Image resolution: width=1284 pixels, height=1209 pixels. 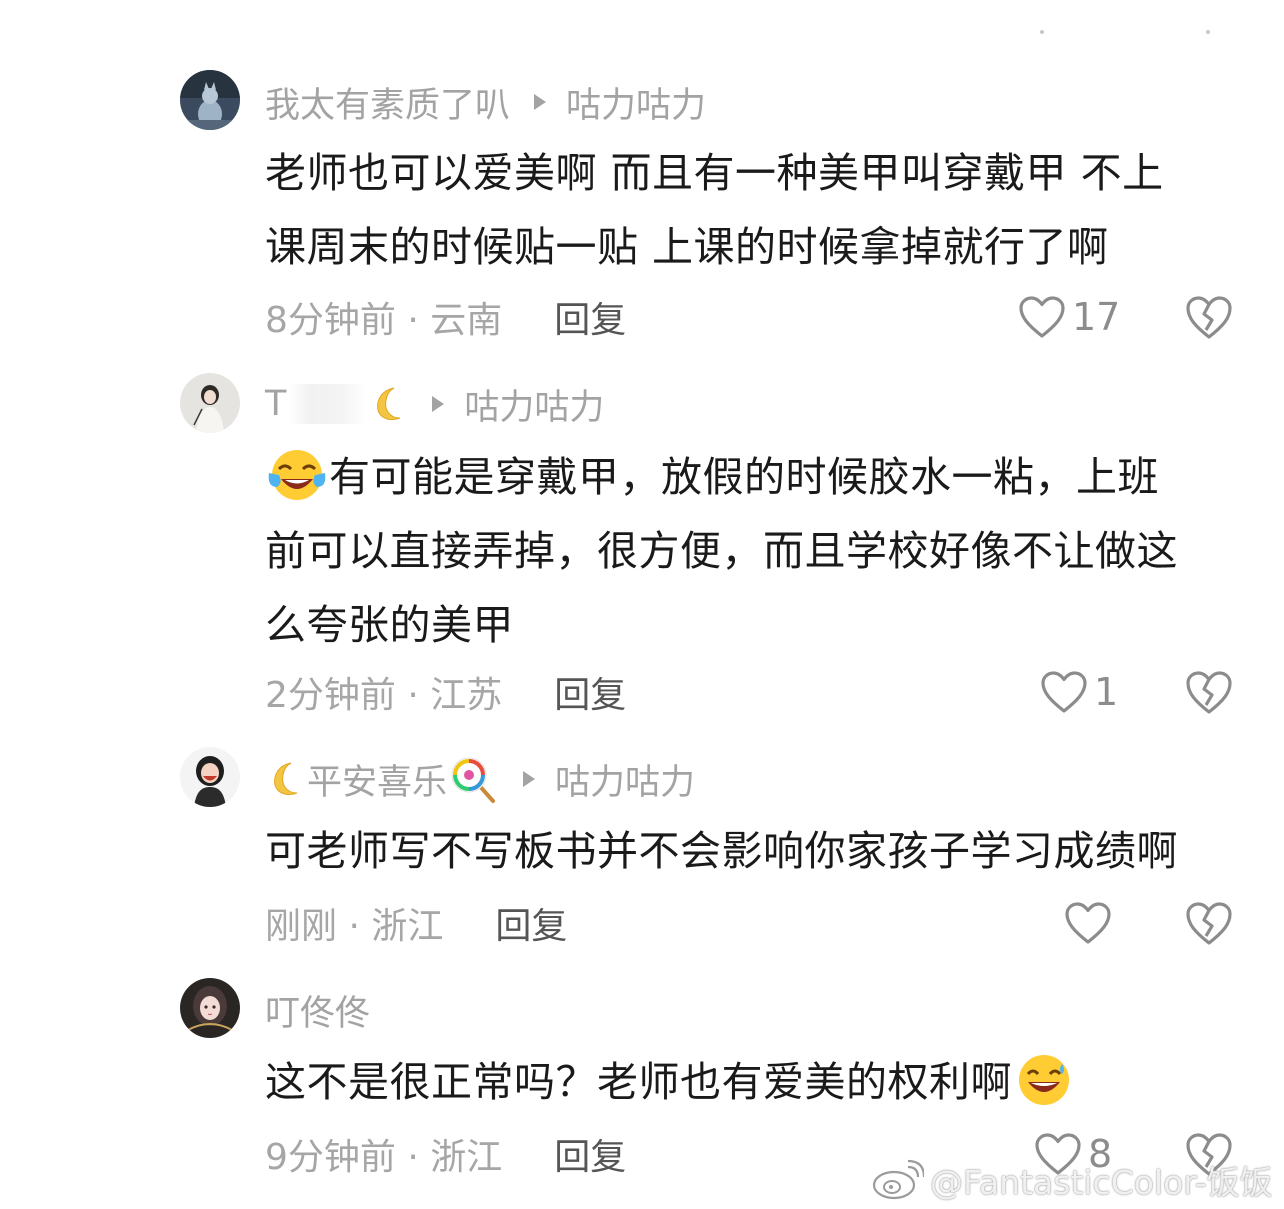 I want to click on username: 叮佟佟, so click(x=317, y=1010).